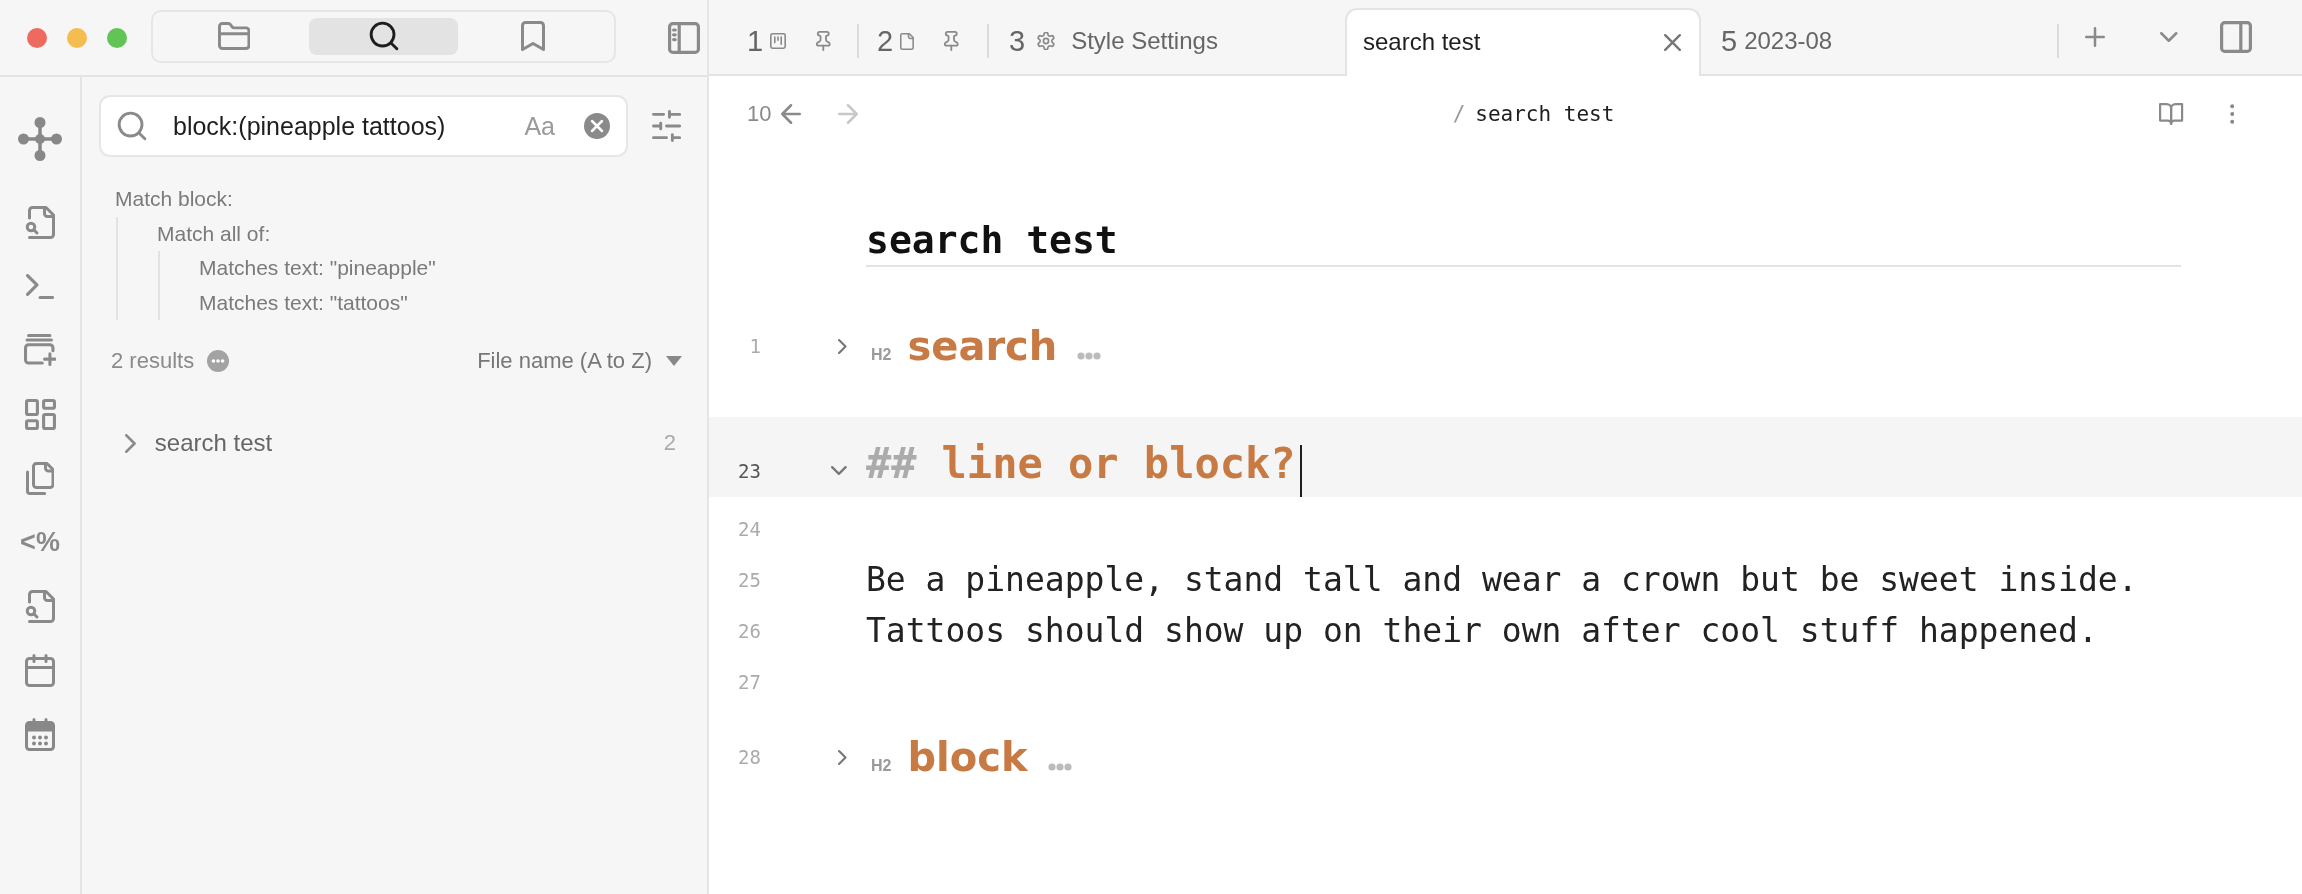 Image resolution: width=2302 pixels, height=894 pixels. I want to click on template-button: <%, so click(40, 542).